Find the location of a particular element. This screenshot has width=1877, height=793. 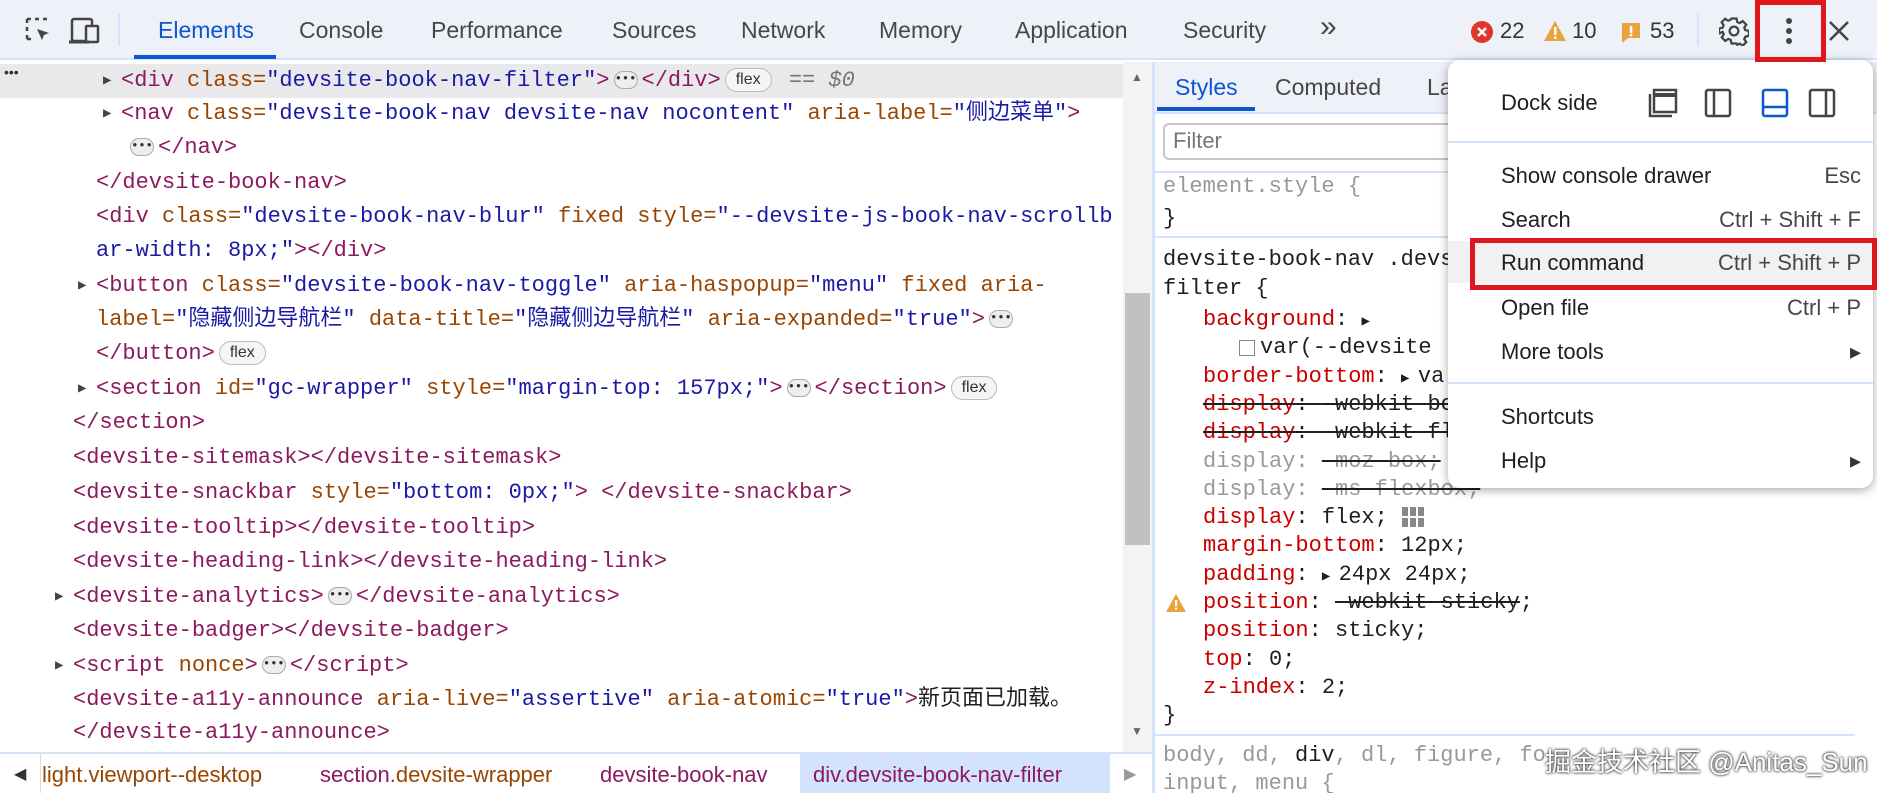

css-declaration: padding: ▶ 24px 24px; is located at coordinates (1516, 575).